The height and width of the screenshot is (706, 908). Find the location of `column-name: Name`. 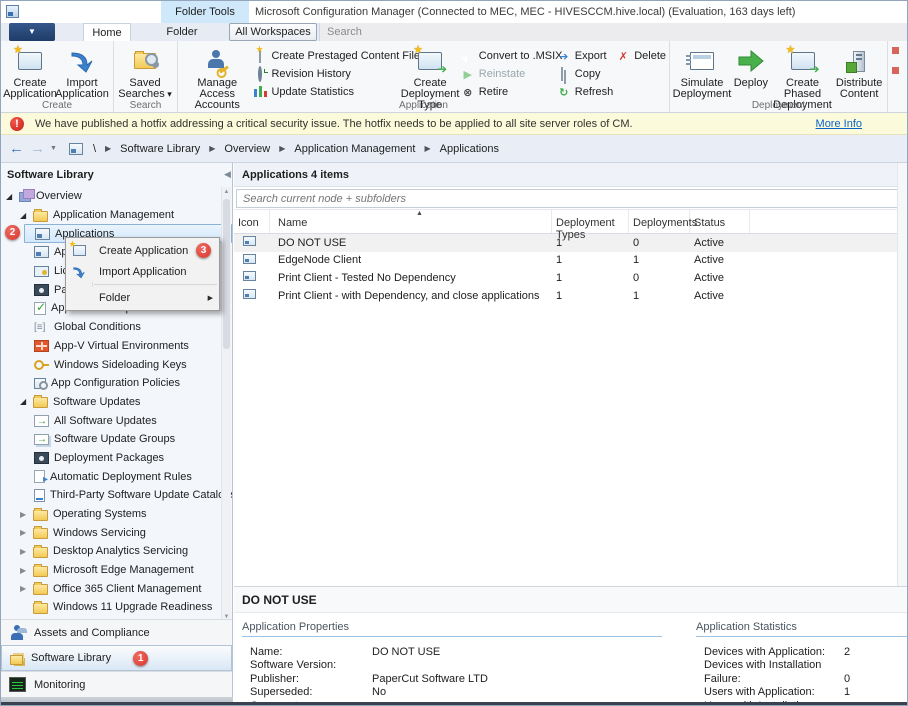

column-name: Name is located at coordinates (411, 221).